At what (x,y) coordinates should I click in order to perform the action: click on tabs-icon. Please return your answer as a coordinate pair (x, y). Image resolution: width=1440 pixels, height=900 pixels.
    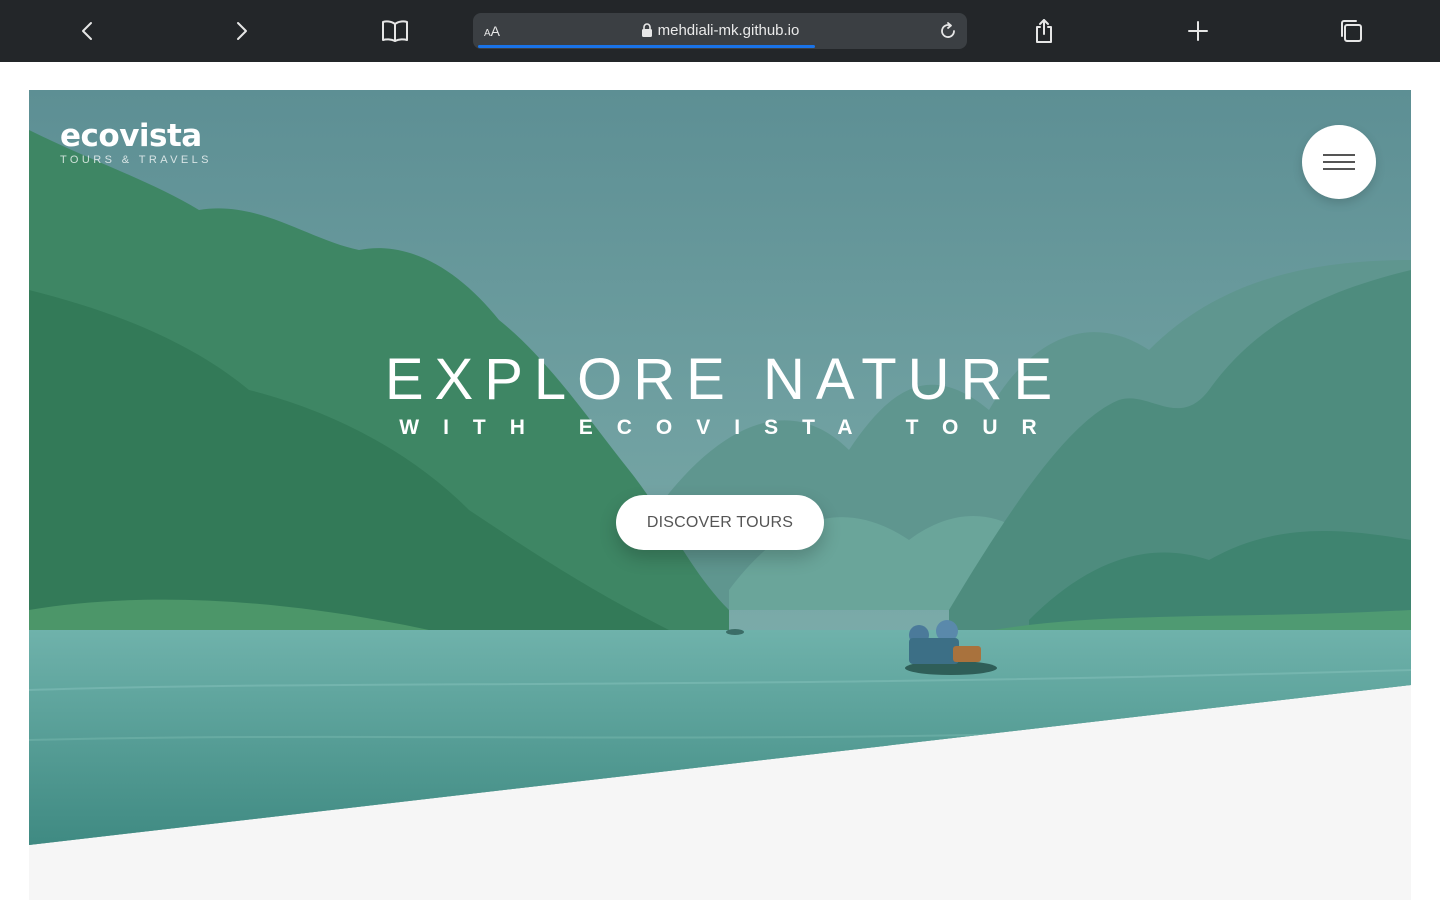
    Looking at the image, I should click on (1351, 31).